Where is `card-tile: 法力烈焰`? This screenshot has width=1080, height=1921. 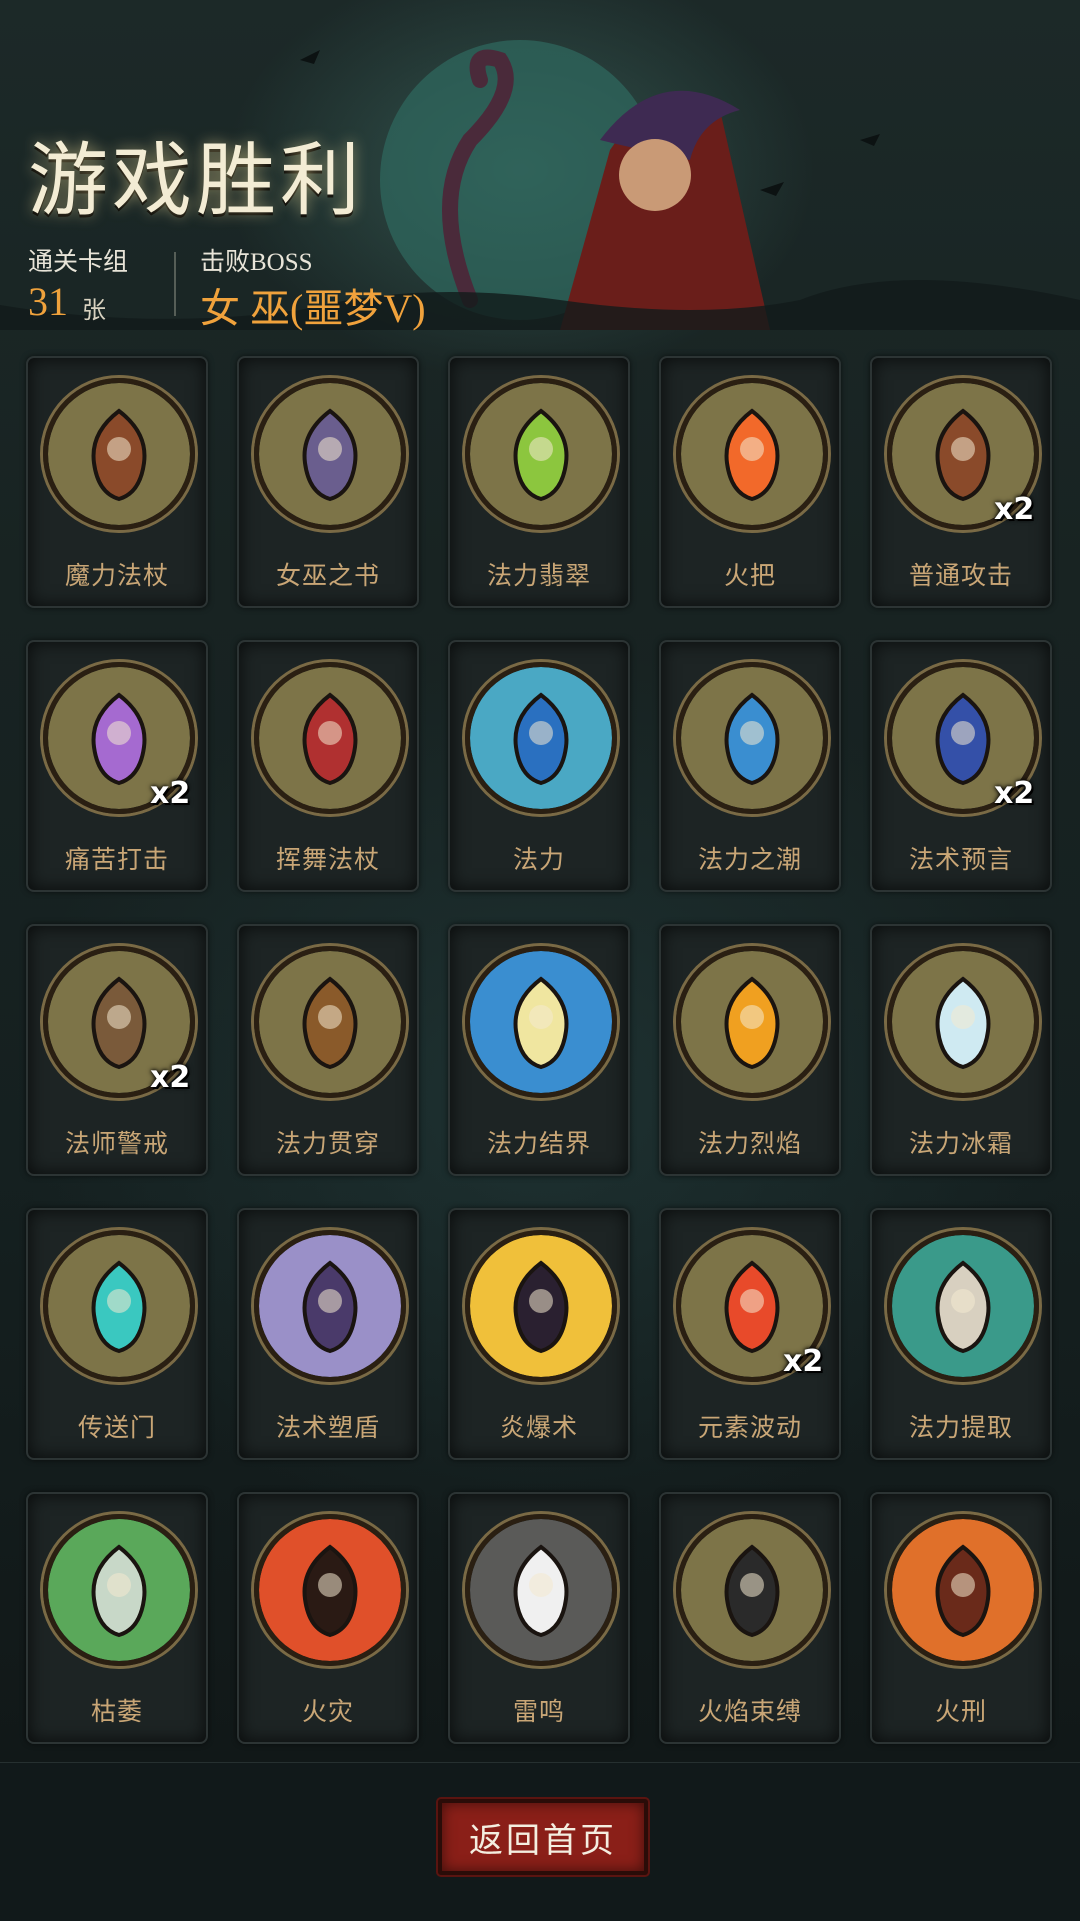
card-tile: 法力烈焰 is located at coordinates (750, 1050).